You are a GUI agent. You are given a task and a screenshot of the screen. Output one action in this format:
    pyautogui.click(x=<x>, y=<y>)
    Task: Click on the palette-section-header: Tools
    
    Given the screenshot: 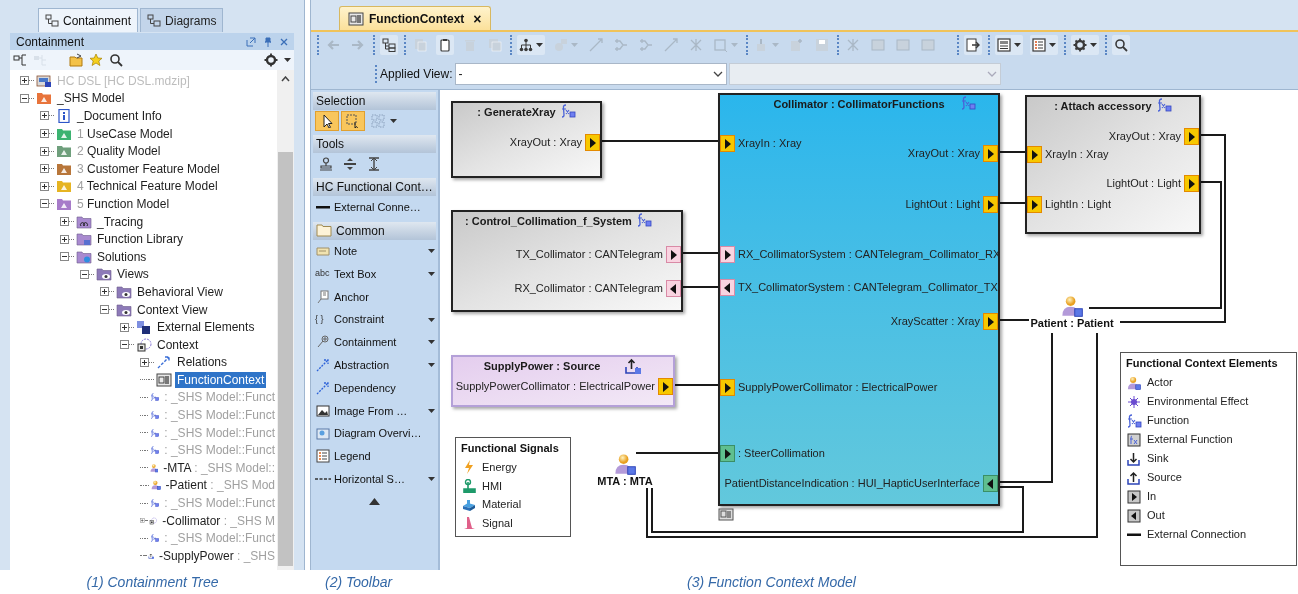 What is the action you would take?
    pyautogui.click(x=374, y=144)
    